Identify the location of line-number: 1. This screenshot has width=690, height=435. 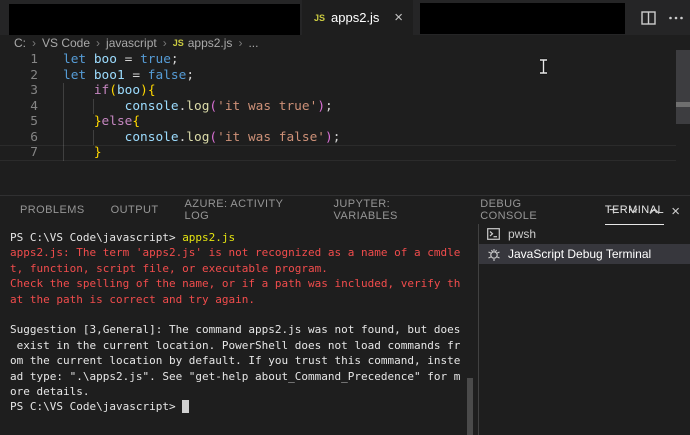
(34, 59).